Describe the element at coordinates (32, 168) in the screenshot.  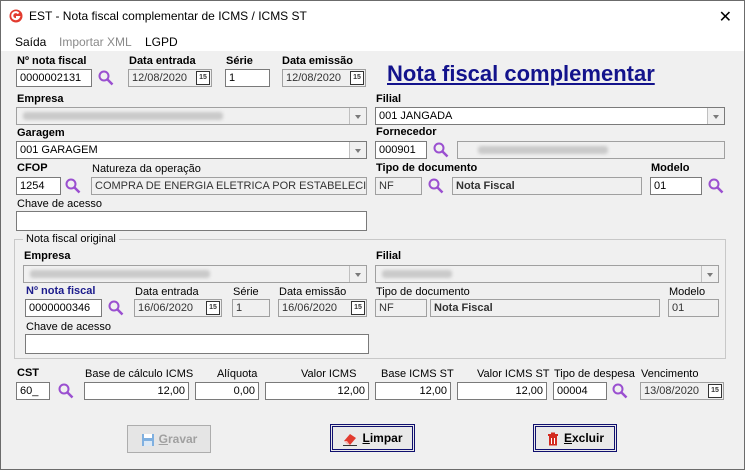
I see `cfop-label: CFOP` at that location.